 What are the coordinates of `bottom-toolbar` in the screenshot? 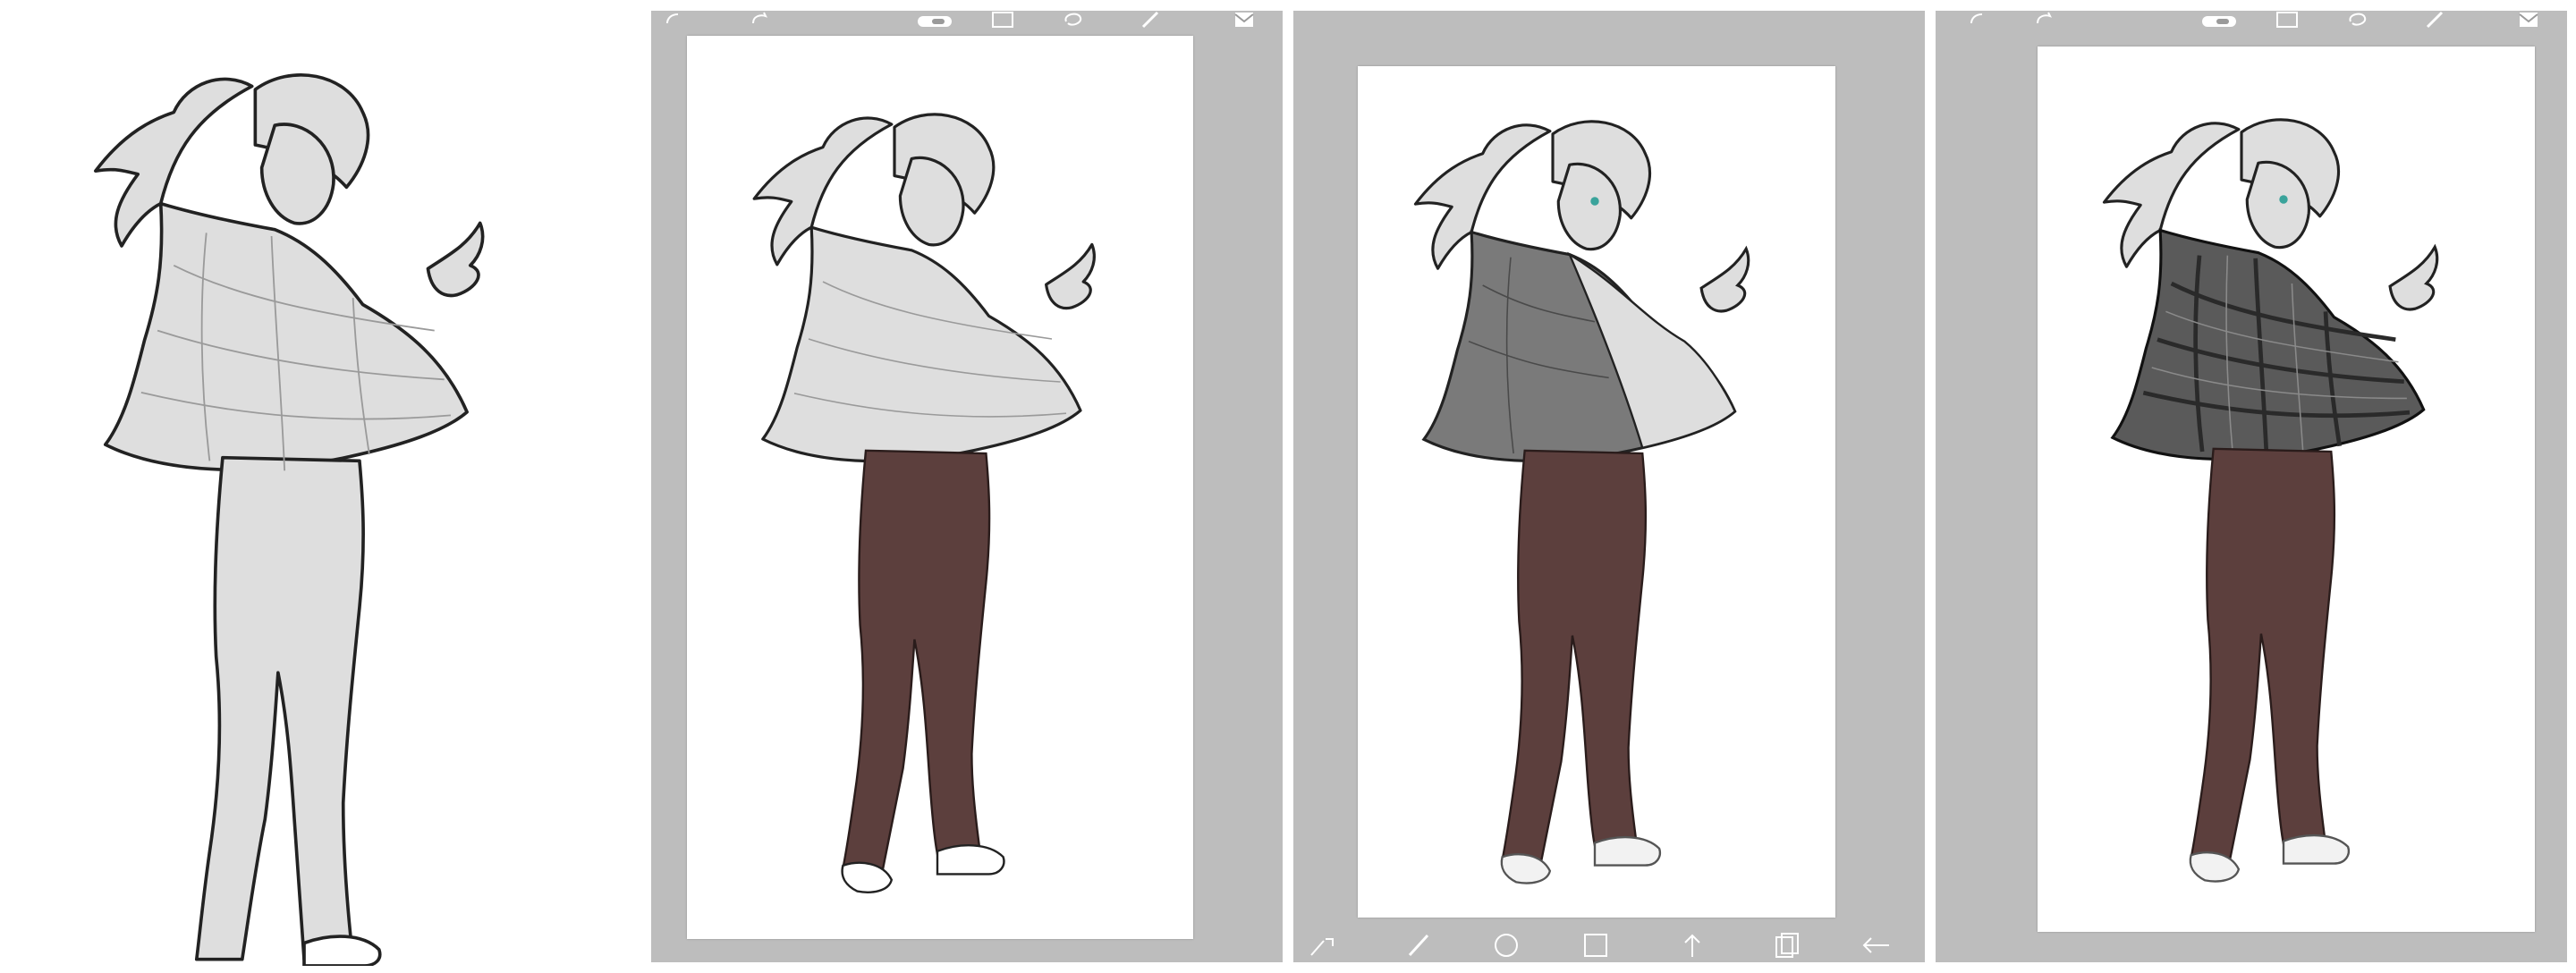 It's located at (1609, 944).